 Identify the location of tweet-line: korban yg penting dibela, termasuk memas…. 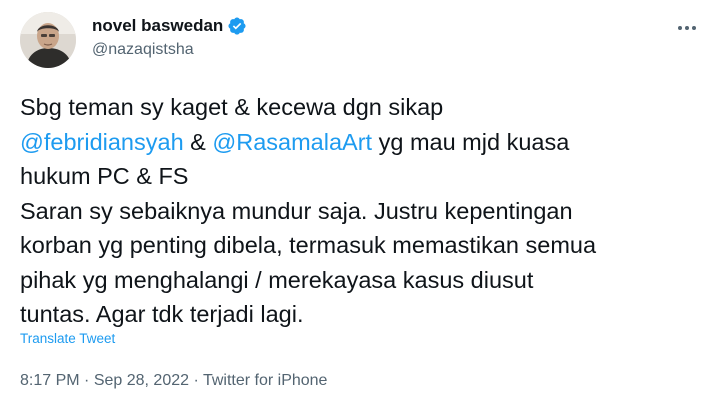
(308, 245).